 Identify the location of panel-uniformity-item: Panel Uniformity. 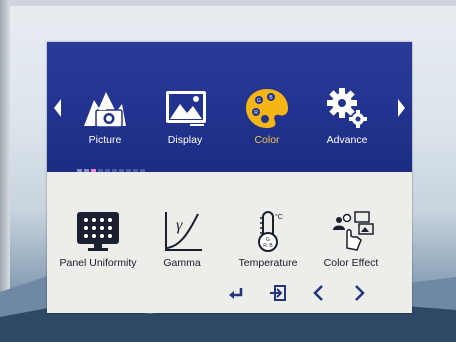
(98, 240).